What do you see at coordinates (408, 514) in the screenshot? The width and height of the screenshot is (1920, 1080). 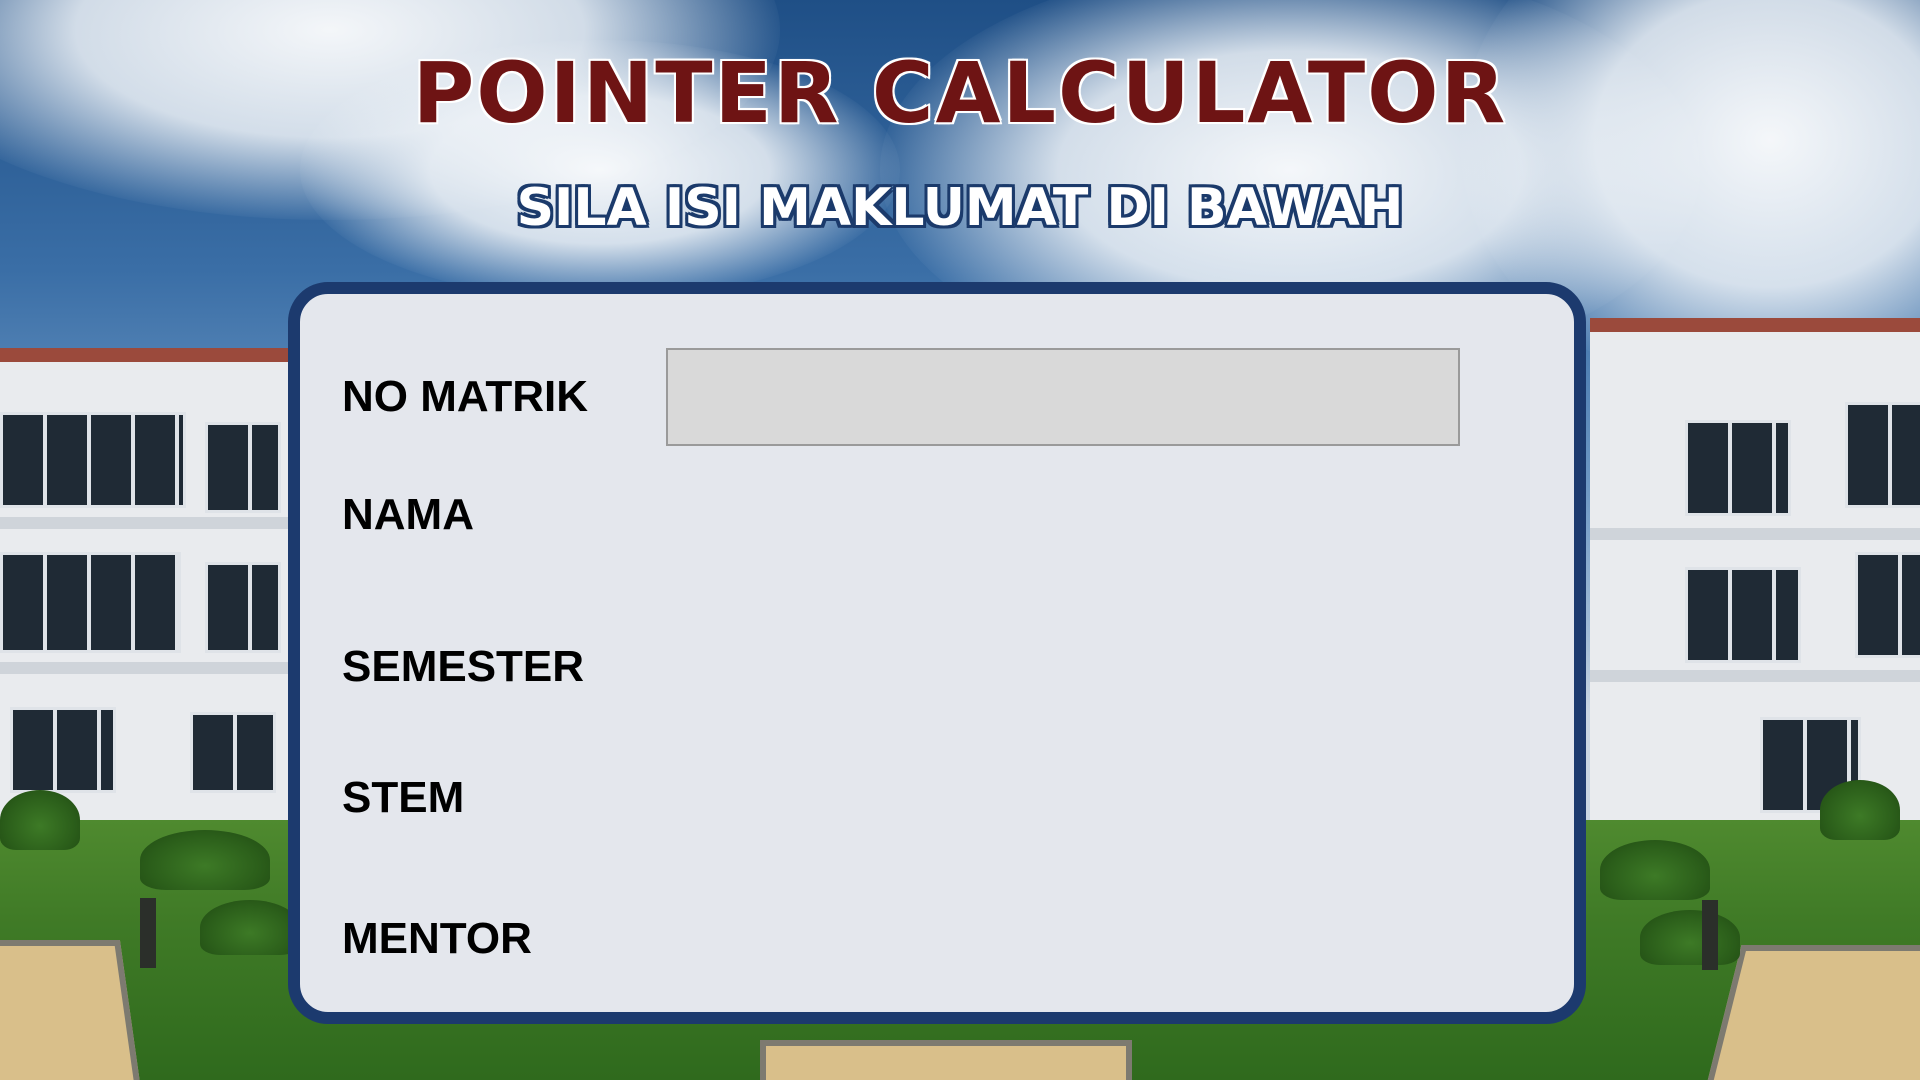 I see `nama-label: NAMA` at bounding box center [408, 514].